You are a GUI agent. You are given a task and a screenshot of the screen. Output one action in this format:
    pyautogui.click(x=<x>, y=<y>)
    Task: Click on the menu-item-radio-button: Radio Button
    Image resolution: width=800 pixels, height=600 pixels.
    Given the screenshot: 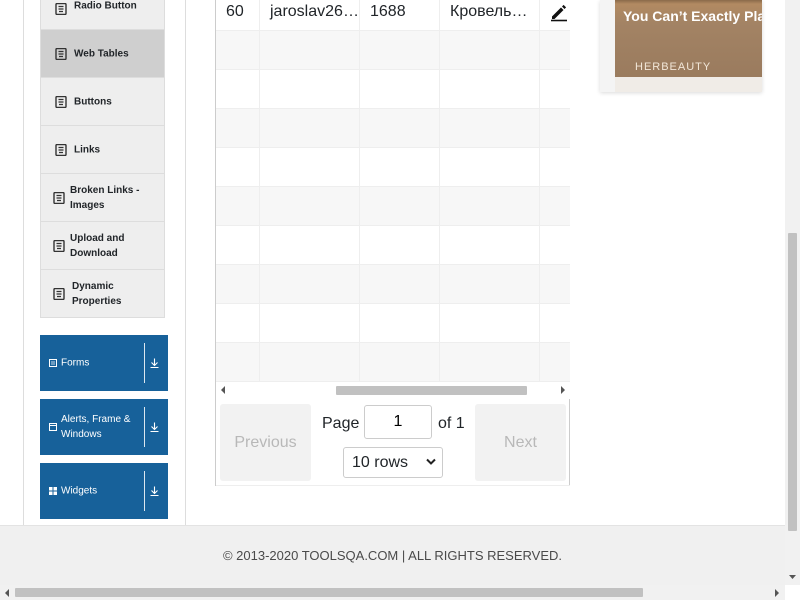 What is the action you would take?
    pyautogui.click(x=102, y=15)
    